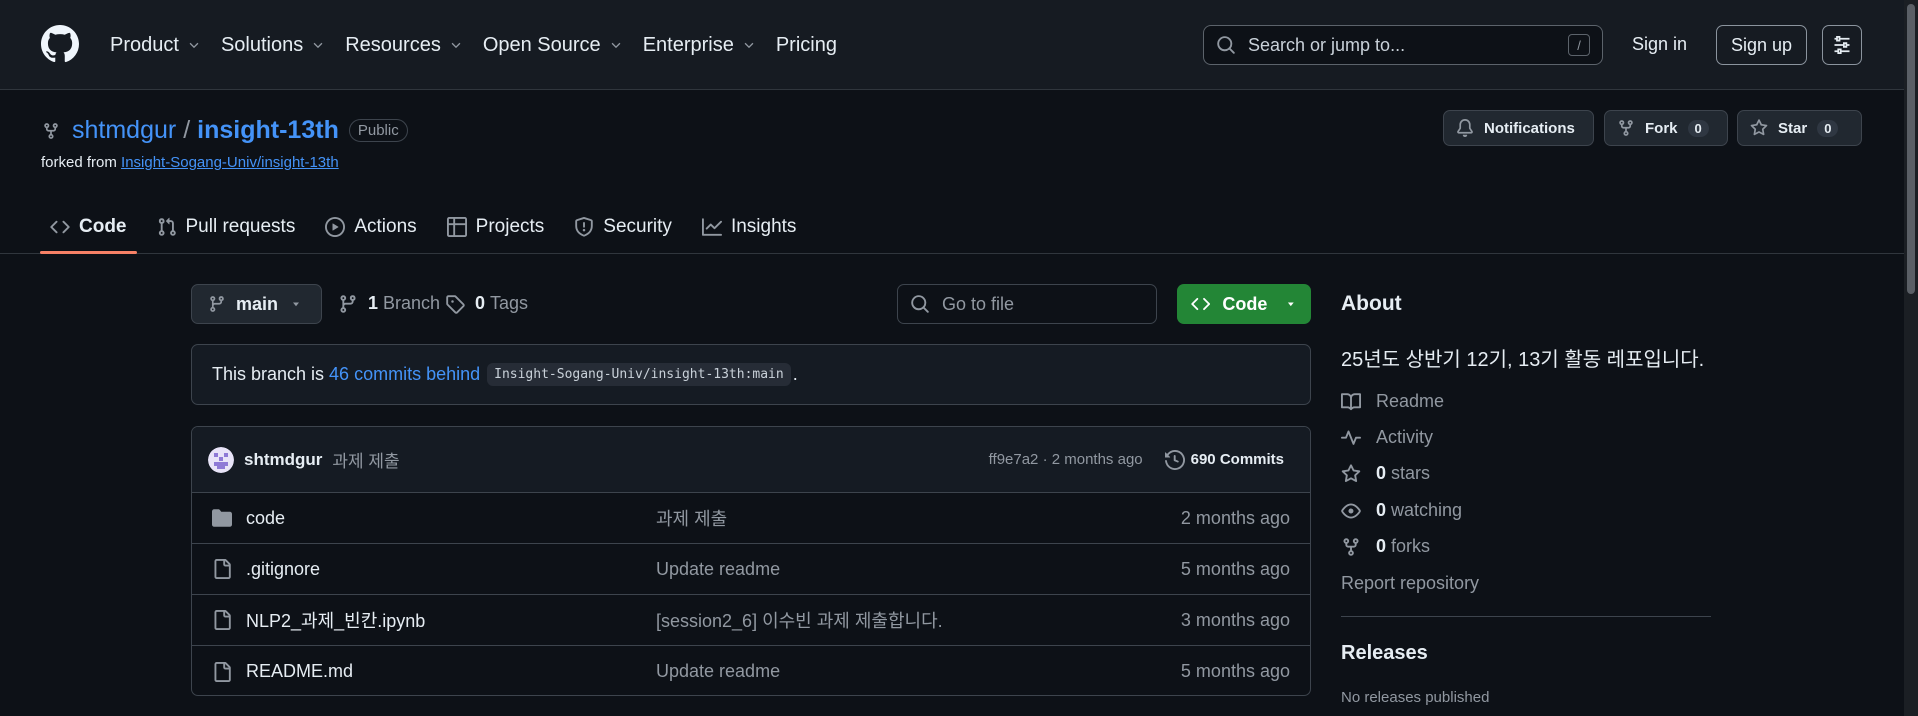 This screenshot has height=716, width=1918. I want to click on notifications-label: Notifications, so click(1529, 128).